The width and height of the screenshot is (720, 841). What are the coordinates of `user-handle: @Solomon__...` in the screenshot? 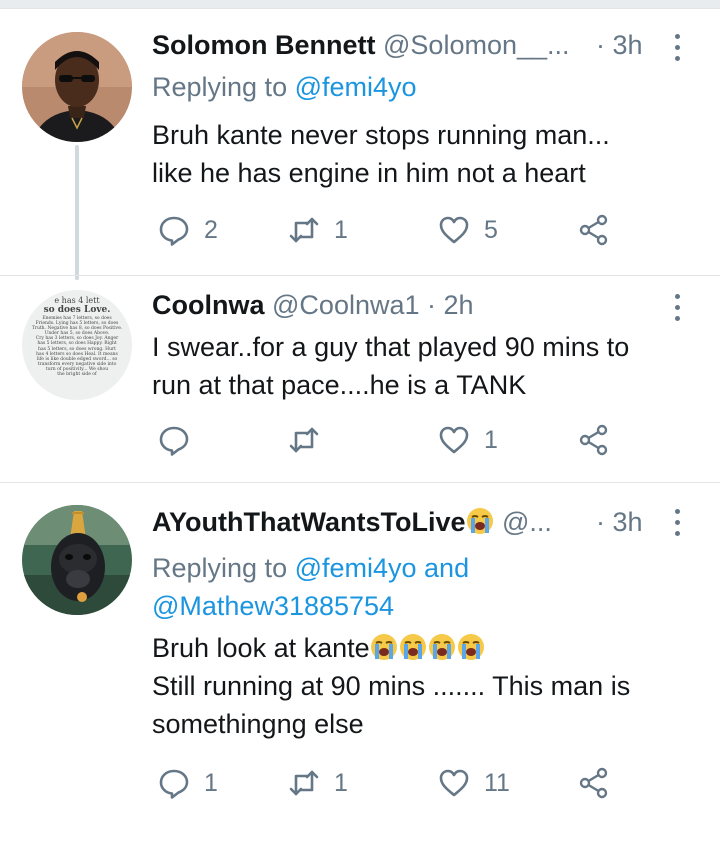 It's located at (476, 45).